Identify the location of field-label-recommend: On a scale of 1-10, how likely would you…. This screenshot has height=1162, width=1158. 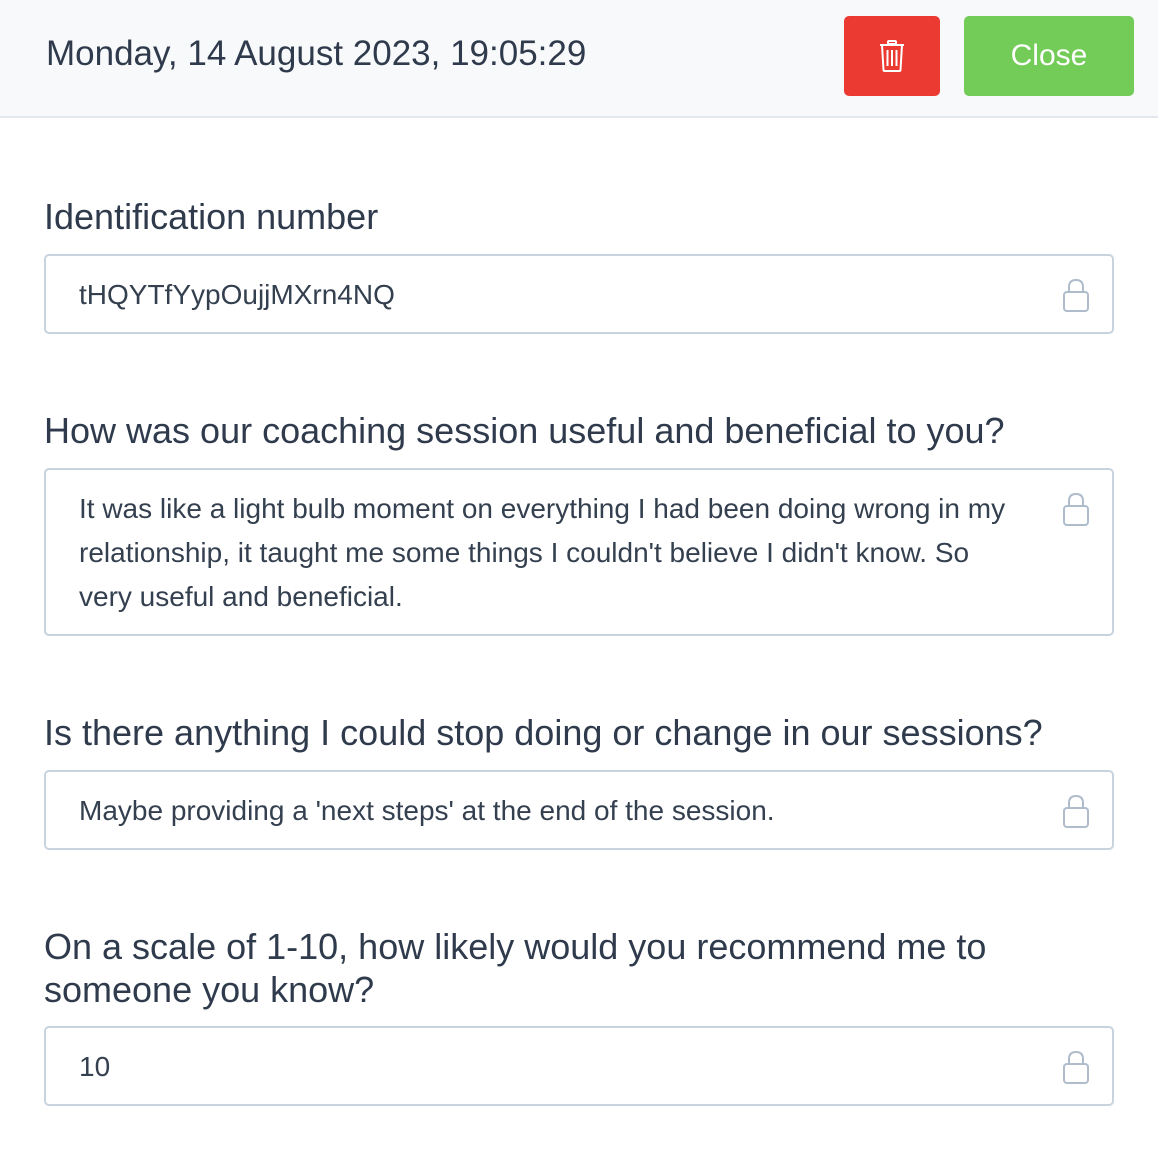
(515, 968).